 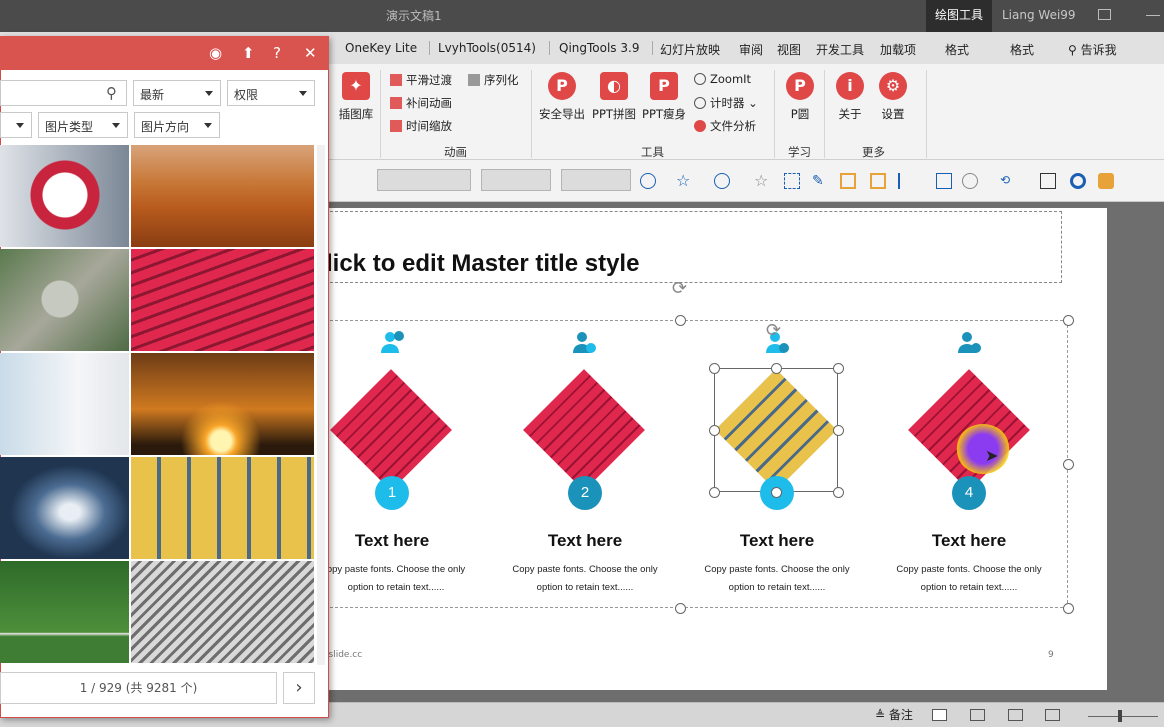 I want to click on close-icon: ✕, so click(x=310, y=53).